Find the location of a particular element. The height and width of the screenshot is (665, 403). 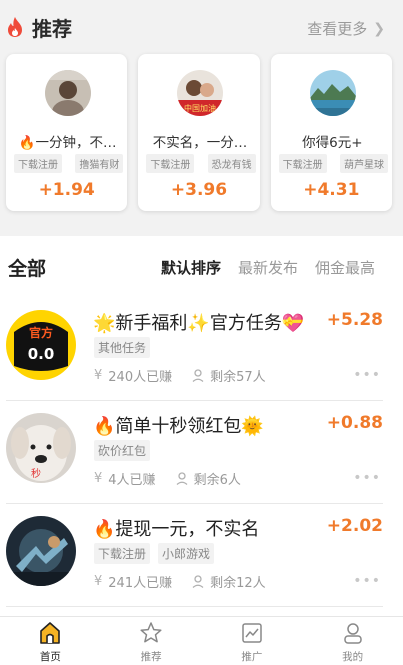

all-title: 全部 is located at coordinates (27, 269).